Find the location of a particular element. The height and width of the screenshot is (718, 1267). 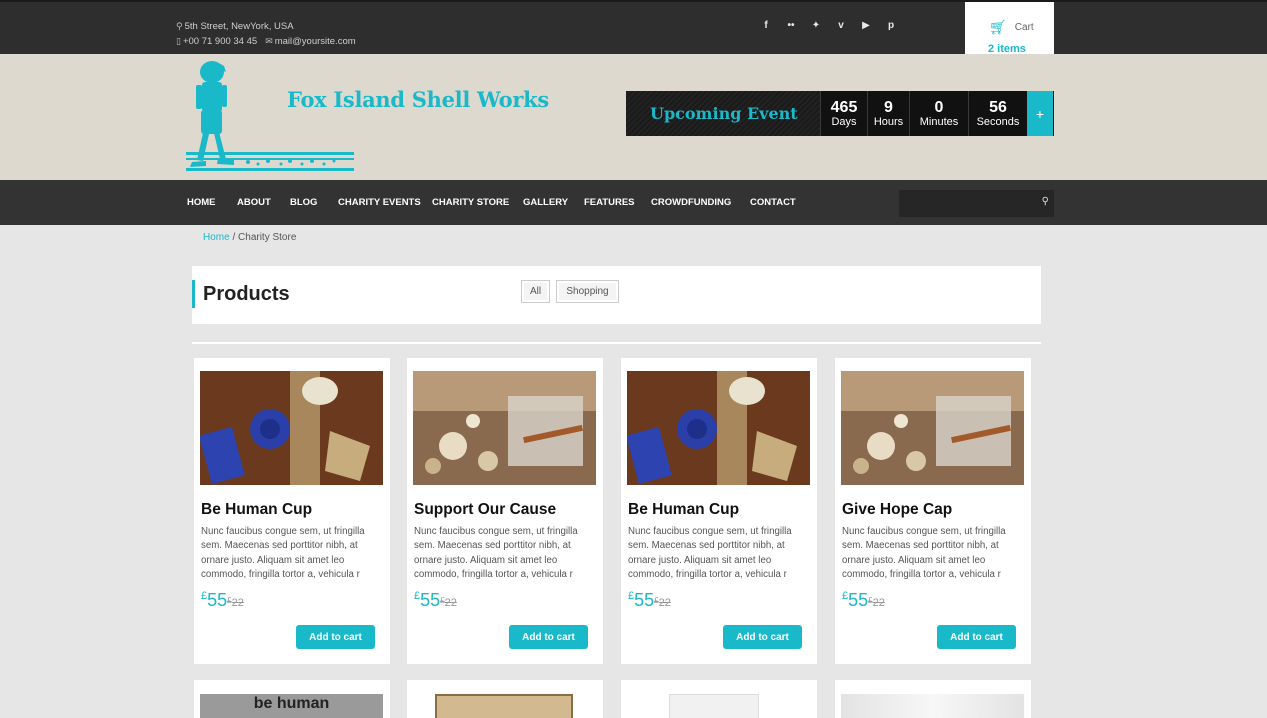

seconds-value: 56 is located at coordinates (998, 107).